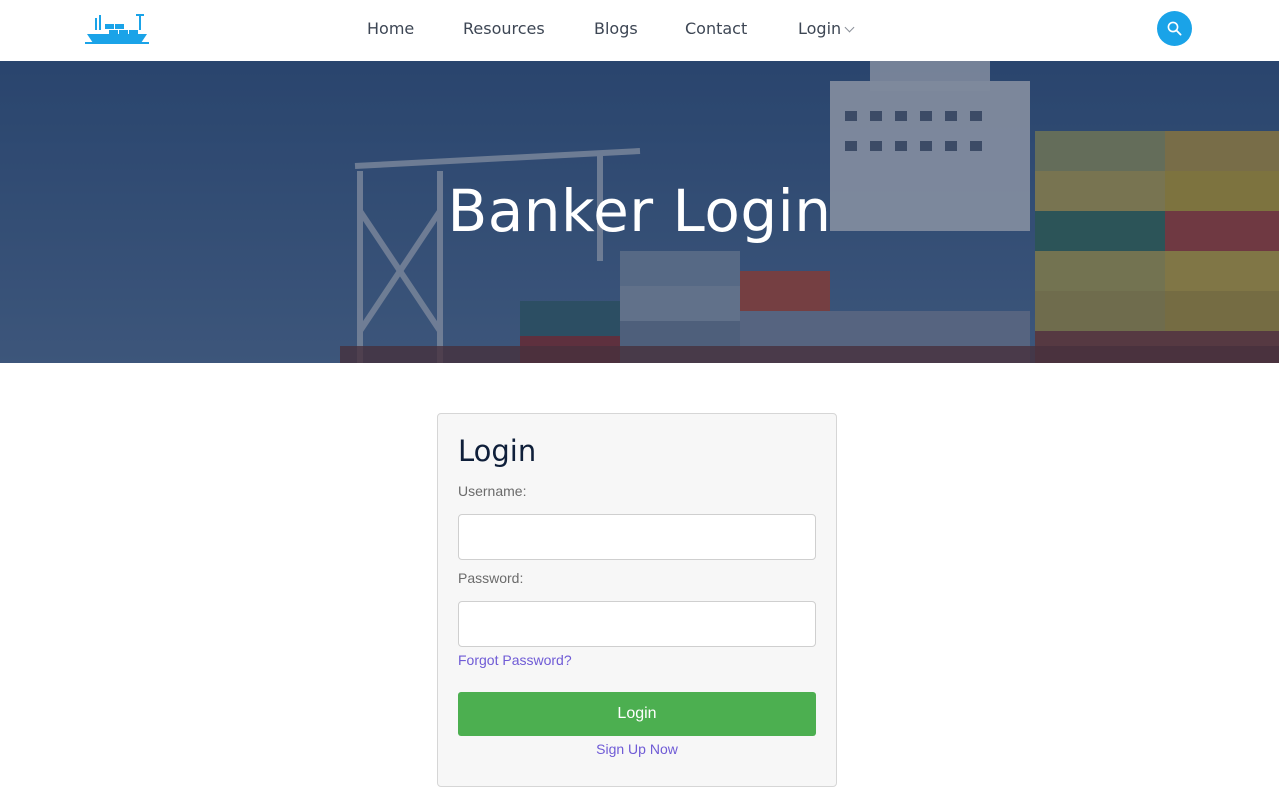 The width and height of the screenshot is (1279, 809). What do you see at coordinates (390, 28) in the screenshot?
I see `nav-home: Home` at bounding box center [390, 28].